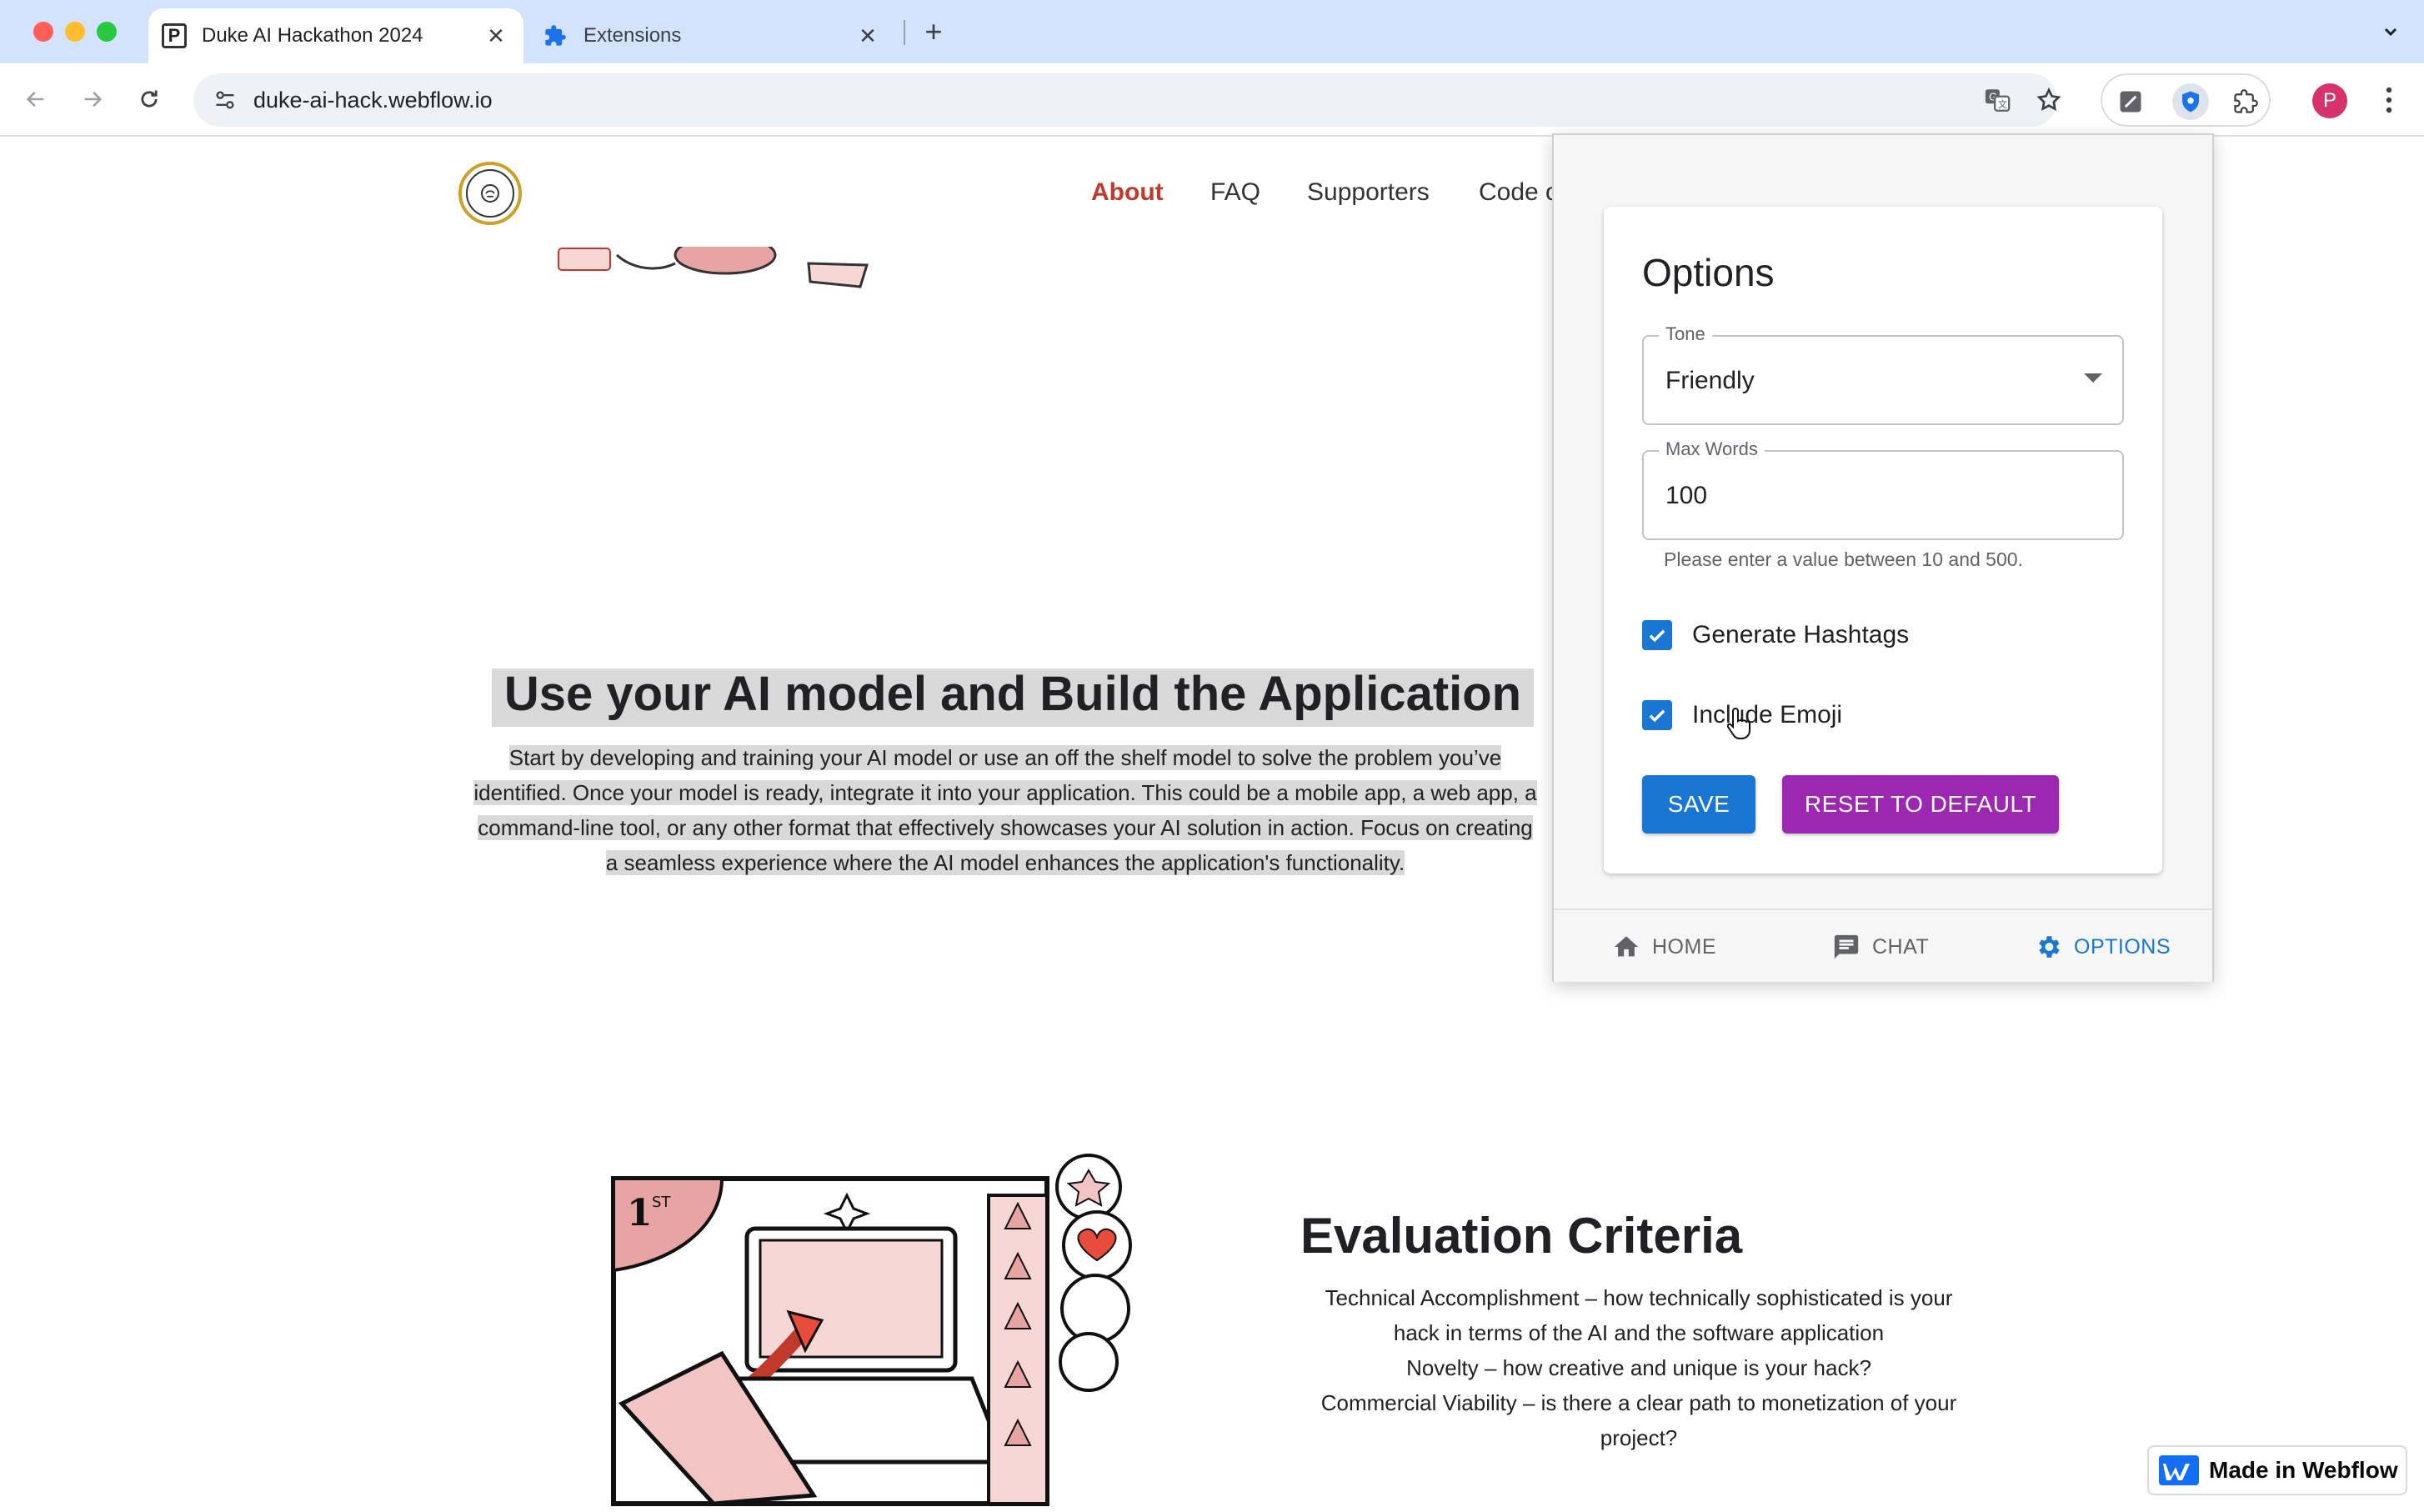  Describe the element at coordinates (1698, 804) in the screenshot. I see `save-button: SAVE` at that location.